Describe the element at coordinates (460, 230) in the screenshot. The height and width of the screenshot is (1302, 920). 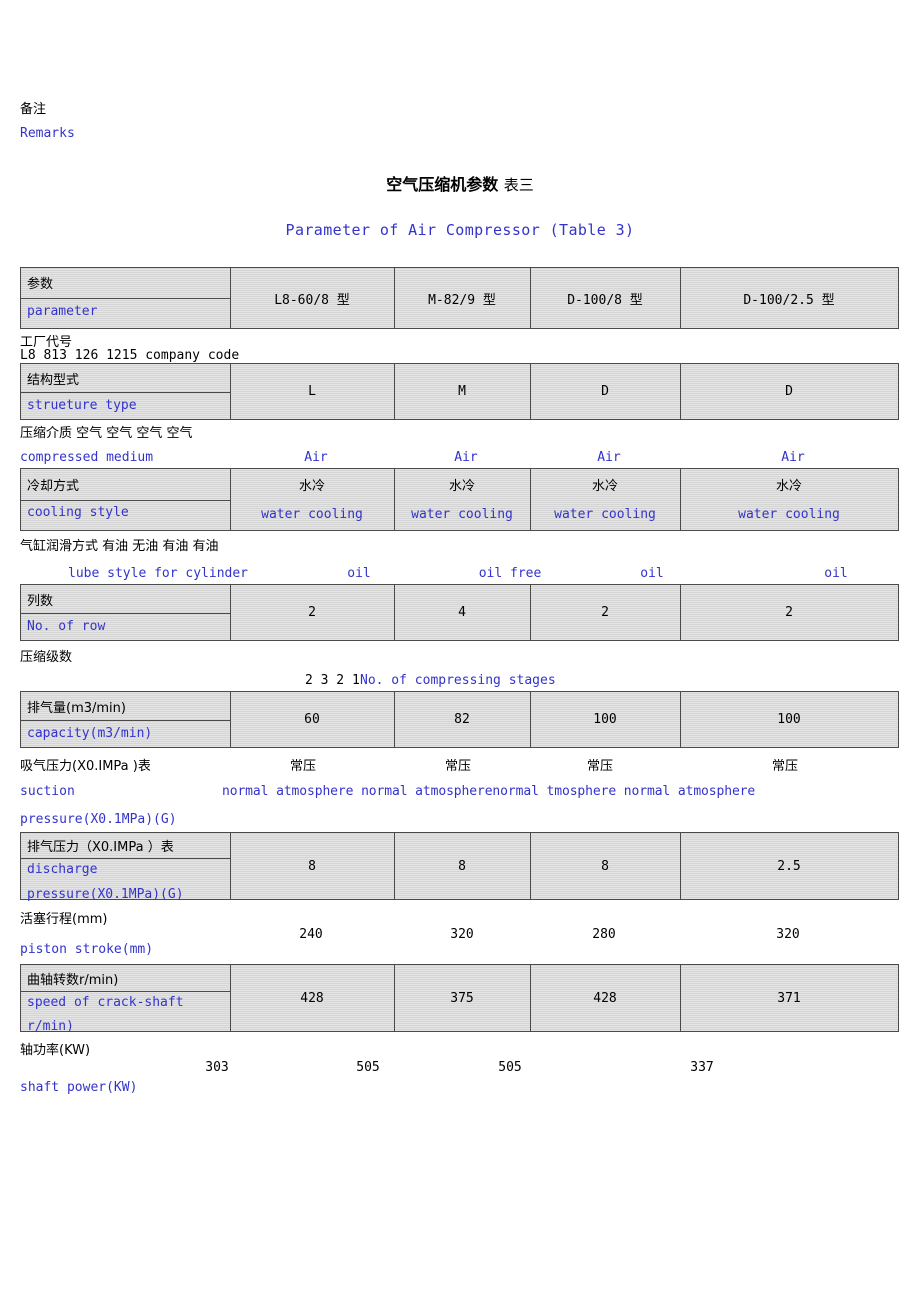
I see `page-title-en: Parameter of Air Compressor (Table 3)` at that location.